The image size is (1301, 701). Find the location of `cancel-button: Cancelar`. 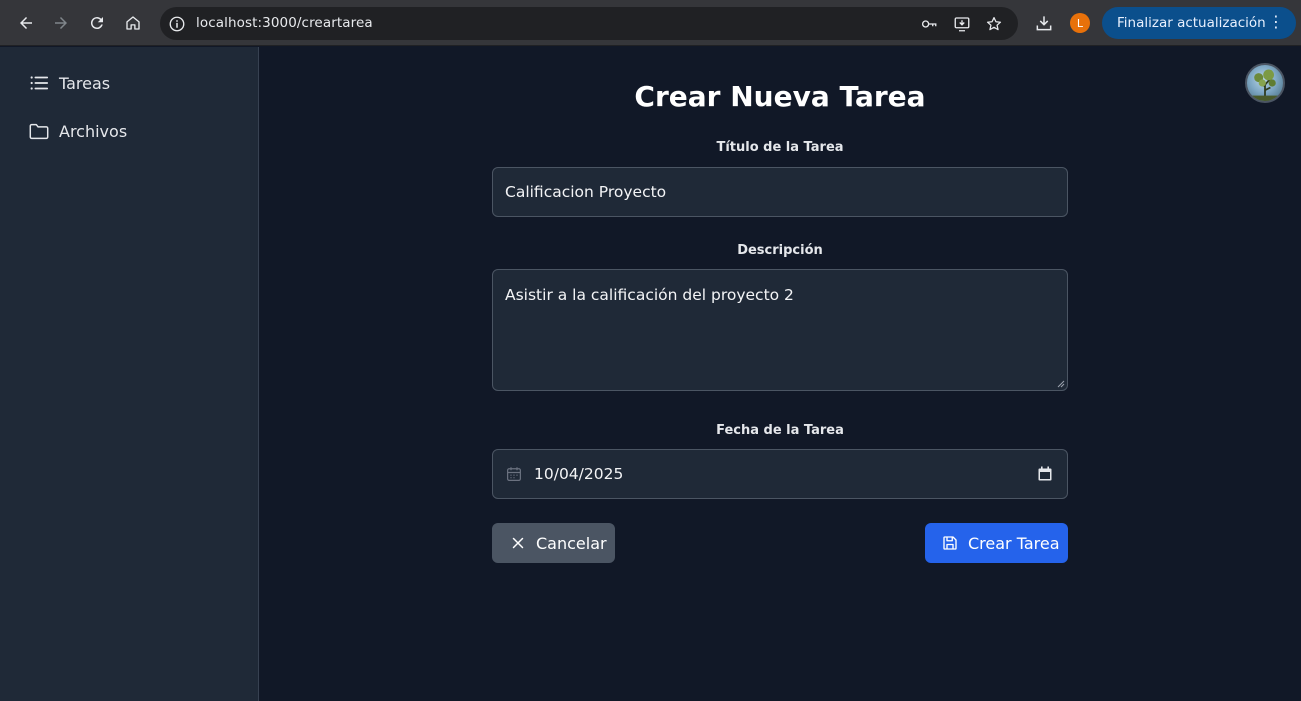

cancel-button: Cancelar is located at coordinates (553, 543).